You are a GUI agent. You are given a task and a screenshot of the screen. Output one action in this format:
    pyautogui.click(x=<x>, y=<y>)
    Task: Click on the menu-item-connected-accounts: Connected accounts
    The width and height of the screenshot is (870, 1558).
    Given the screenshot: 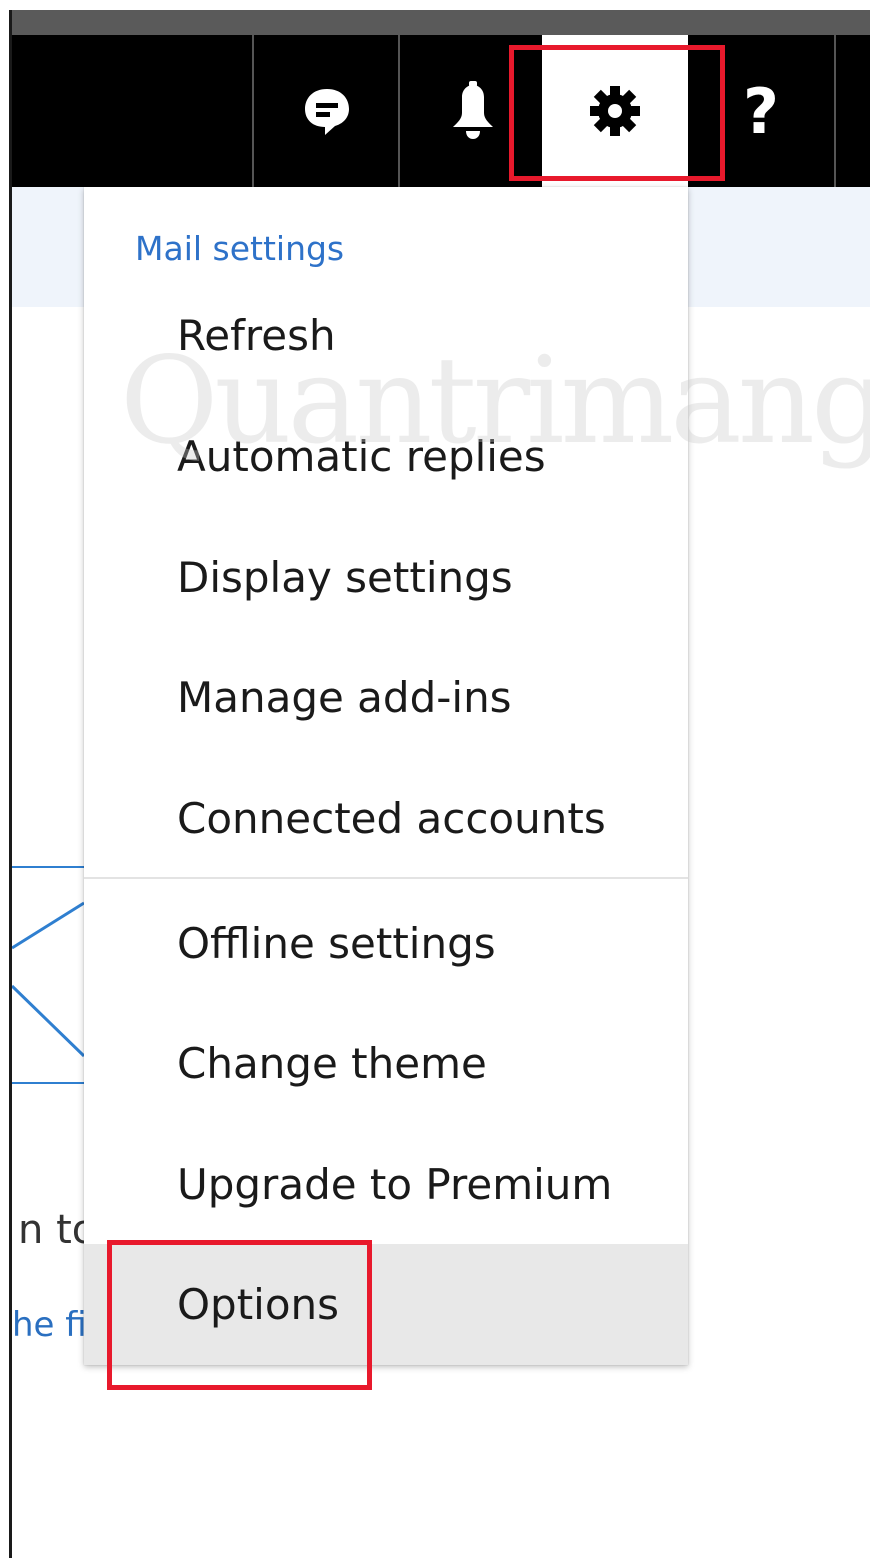 What is the action you would take?
    pyautogui.click(x=386, y=818)
    